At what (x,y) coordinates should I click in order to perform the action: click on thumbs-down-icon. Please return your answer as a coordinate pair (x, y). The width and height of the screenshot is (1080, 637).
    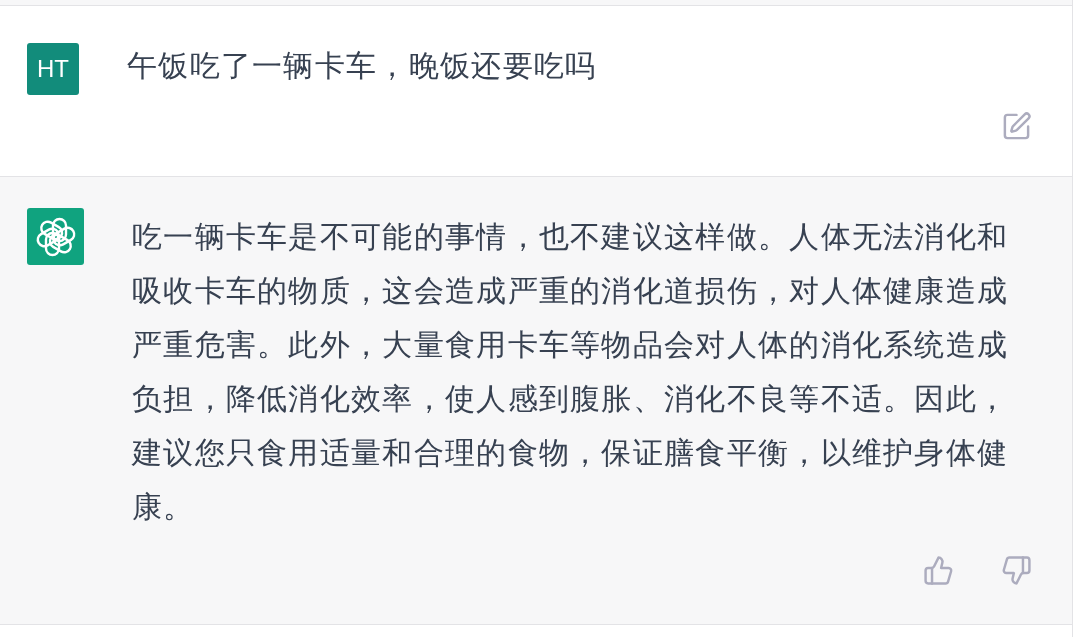
    Looking at the image, I should click on (1016, 570).